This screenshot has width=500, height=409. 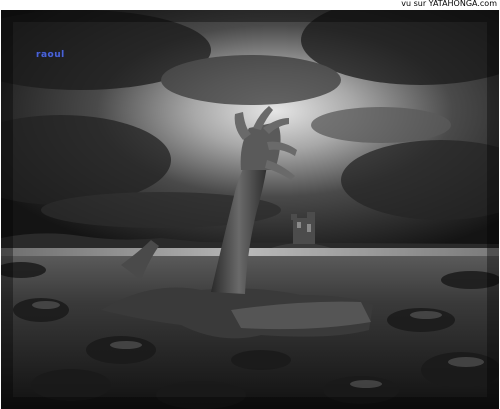 What do you see at coordinates (250, 5) in the screenshot?
I see `watermark-bar: vu sur YATAHONGA.com` at bounding box center [250, 5].